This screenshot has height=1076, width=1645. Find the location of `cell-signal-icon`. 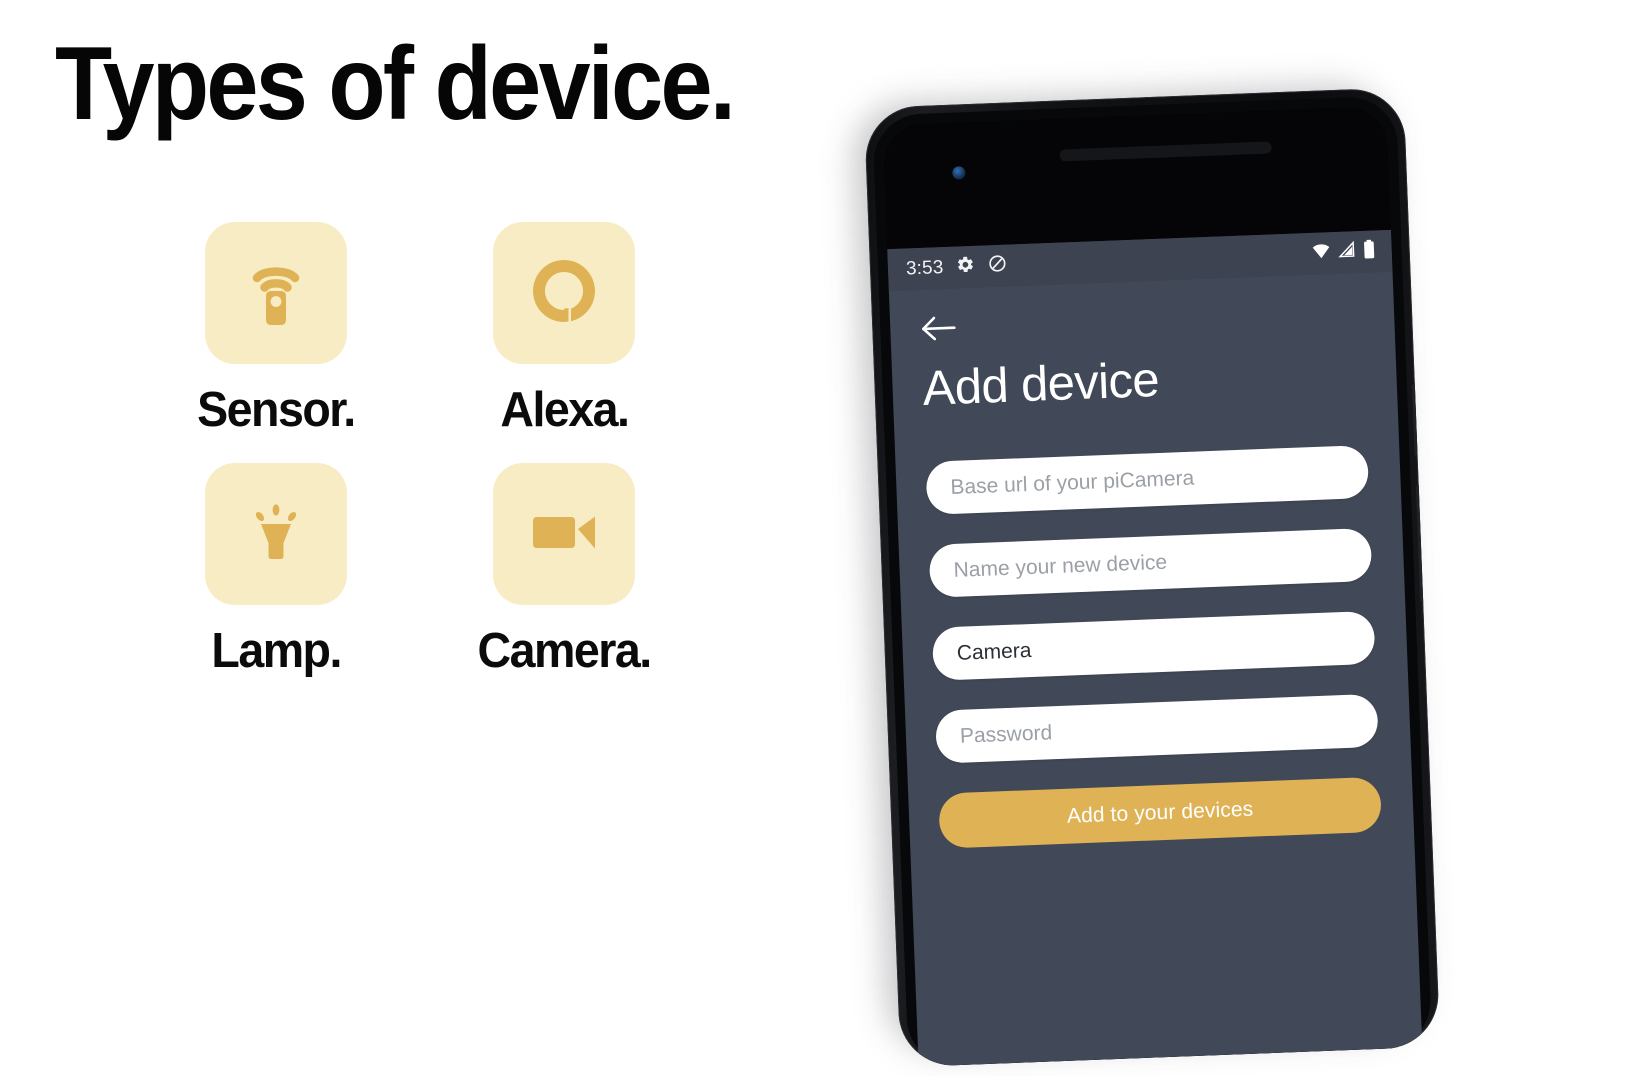

cell-signal-icon is located at coordinates (1346, 252).